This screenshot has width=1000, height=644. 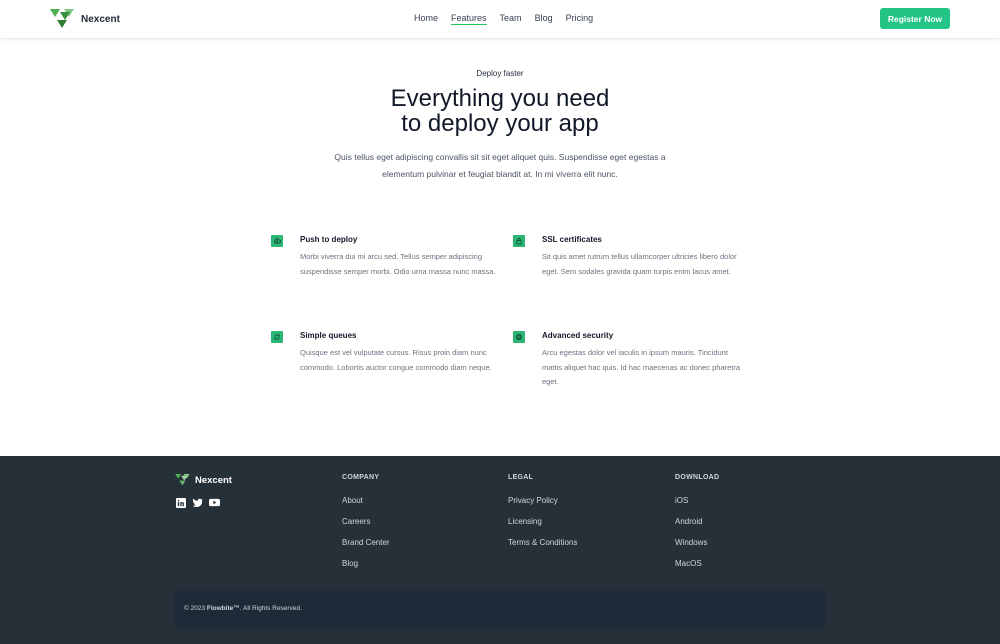 I want to click on feature-title: Advanced security, so click(x=578, y=335).